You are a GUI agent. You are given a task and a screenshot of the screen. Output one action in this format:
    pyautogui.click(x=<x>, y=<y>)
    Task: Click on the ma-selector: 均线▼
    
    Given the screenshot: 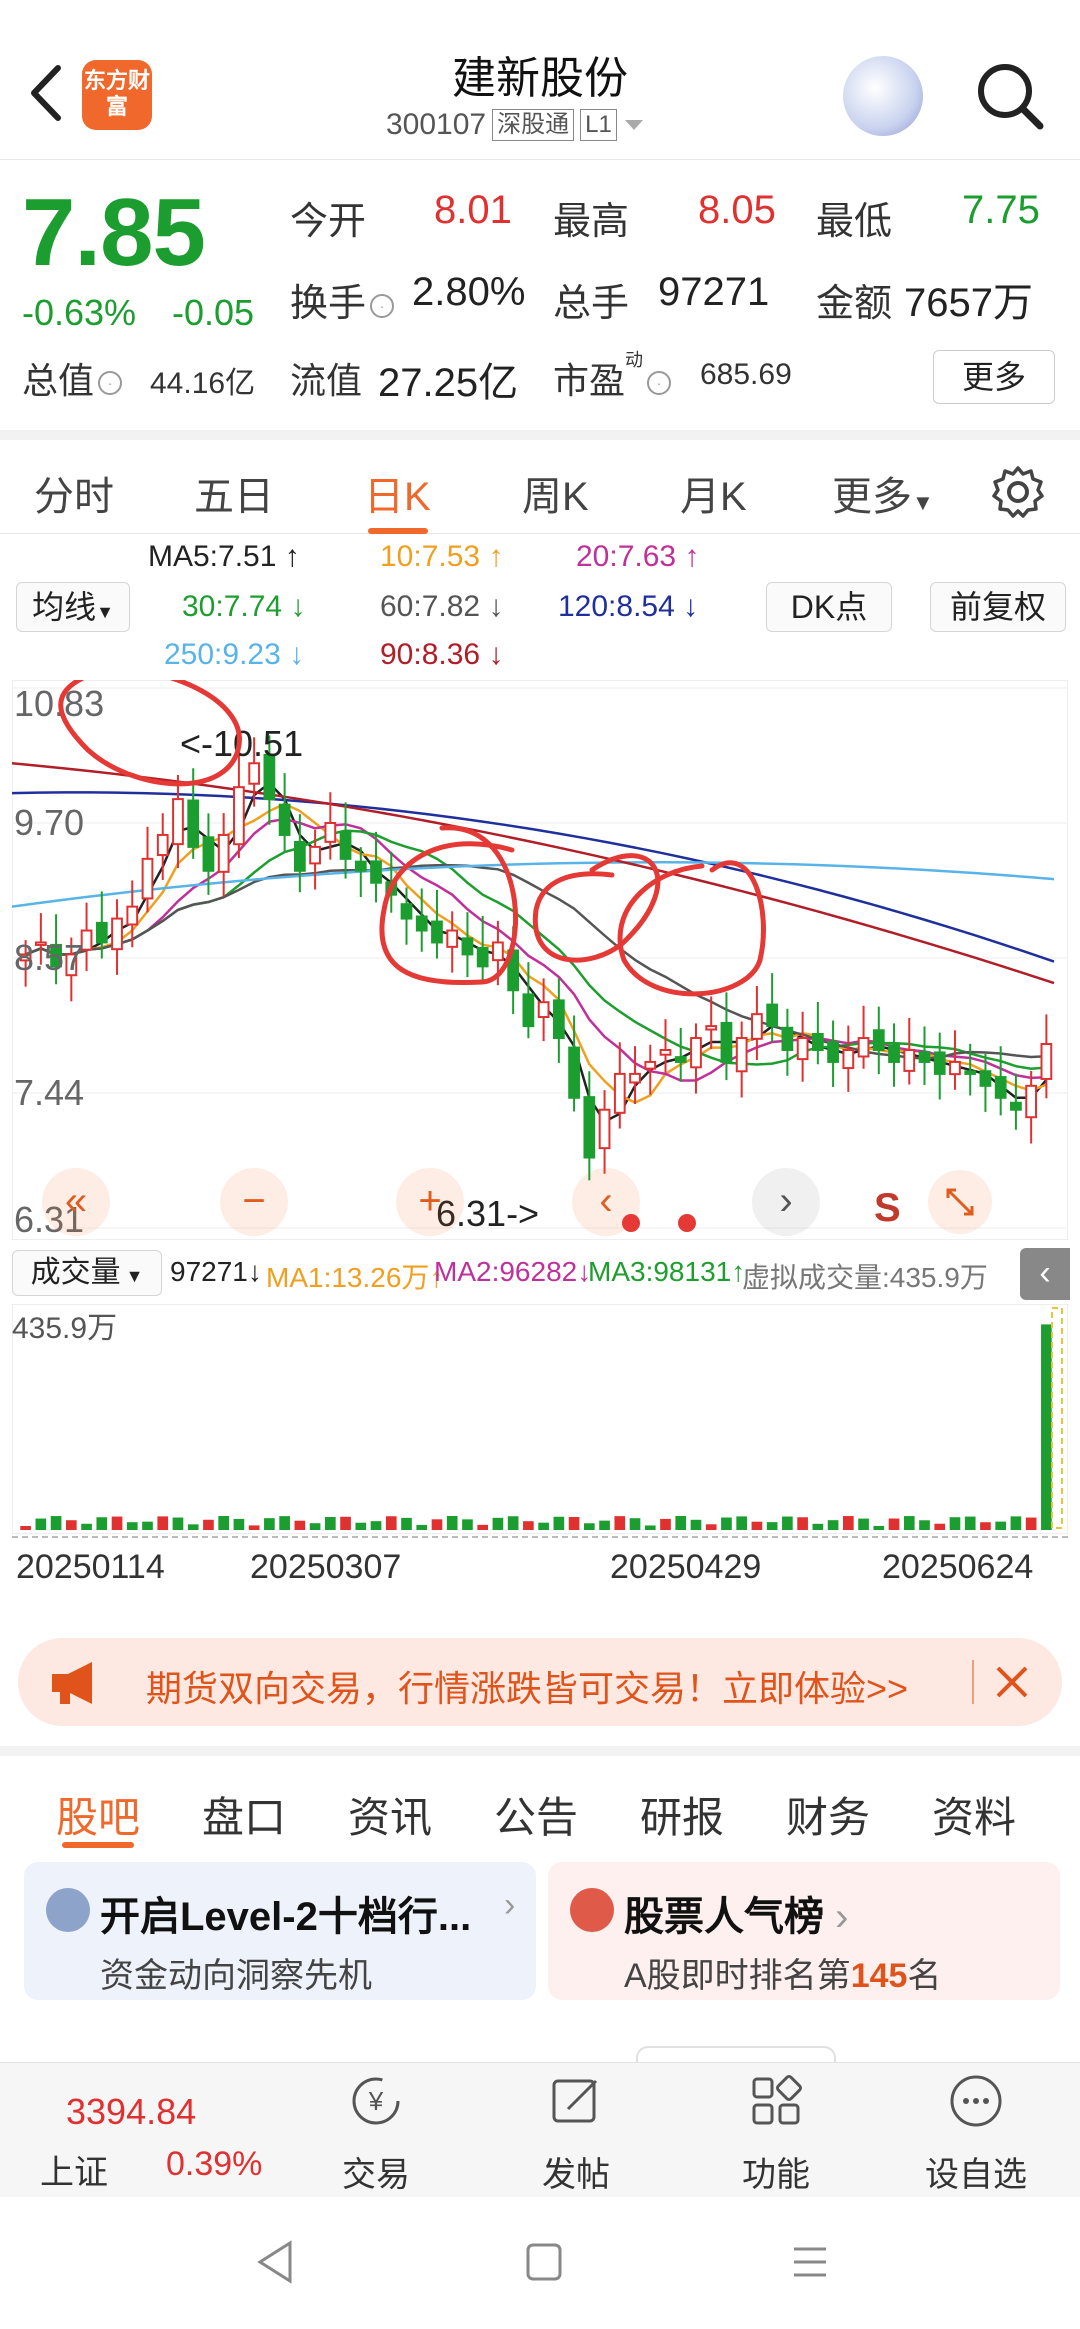 What is the action you would take?
    pyautogui.click(x=73, y=607)
    